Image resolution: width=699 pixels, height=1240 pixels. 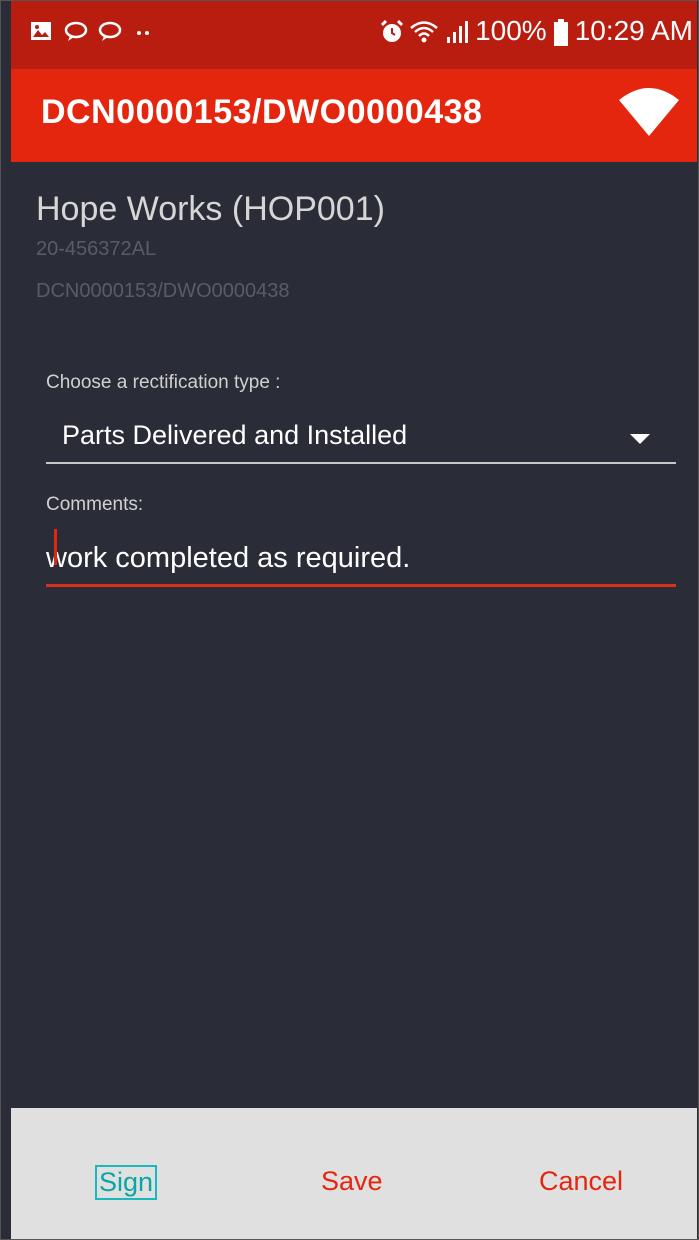 I want to click on site-reference: DCN0000153/DWO0000438, so click(x=163, y=291).